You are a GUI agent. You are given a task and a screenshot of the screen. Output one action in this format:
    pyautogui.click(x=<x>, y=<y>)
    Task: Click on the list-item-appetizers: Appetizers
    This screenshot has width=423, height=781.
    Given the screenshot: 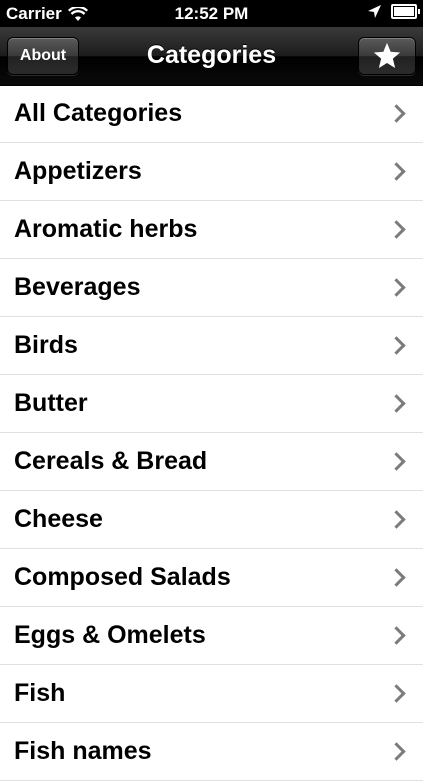 What is the action you would take?
    pyautogui.click(x=211, y=172)
    